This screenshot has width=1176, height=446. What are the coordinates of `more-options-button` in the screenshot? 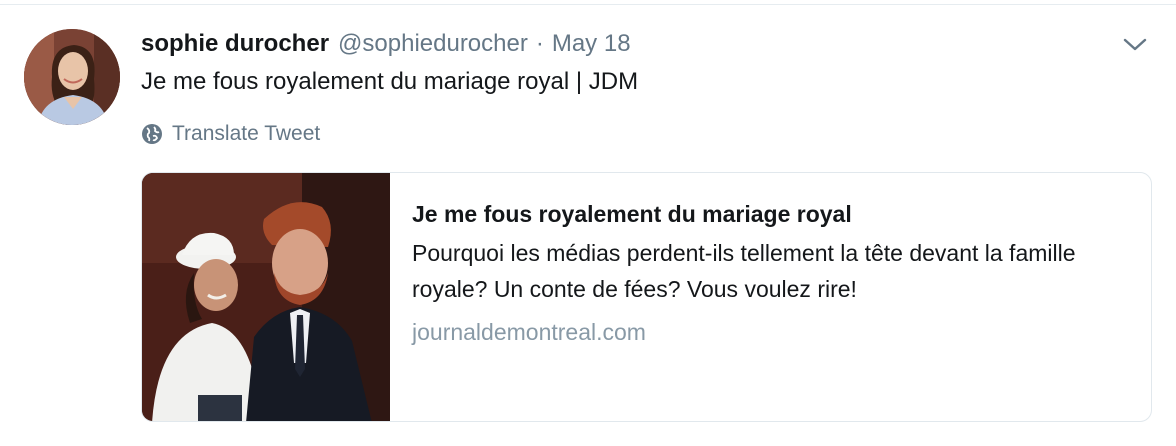 It's located at (1135, 44).